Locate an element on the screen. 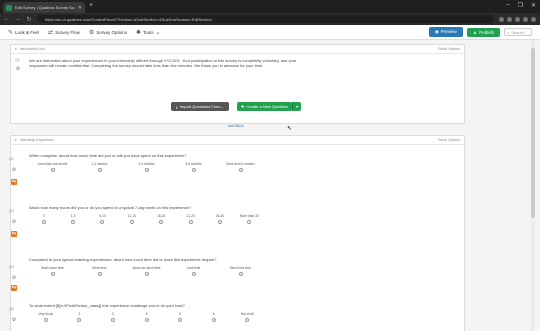  choice: Less time is located at coordinates (193, 271).